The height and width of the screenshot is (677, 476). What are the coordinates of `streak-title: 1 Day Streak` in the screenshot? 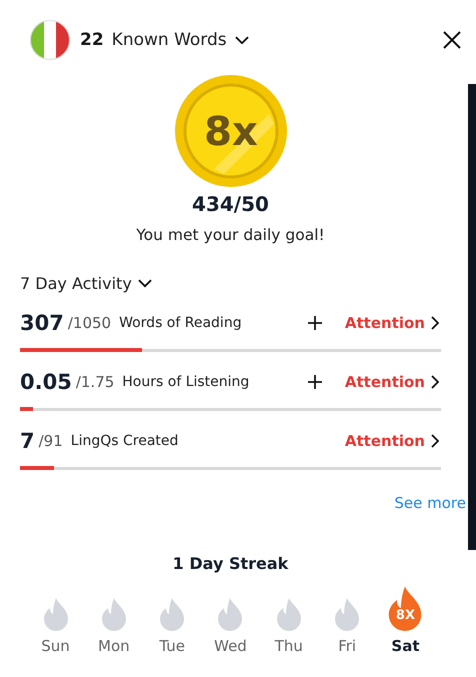 It's located at (230, 563).